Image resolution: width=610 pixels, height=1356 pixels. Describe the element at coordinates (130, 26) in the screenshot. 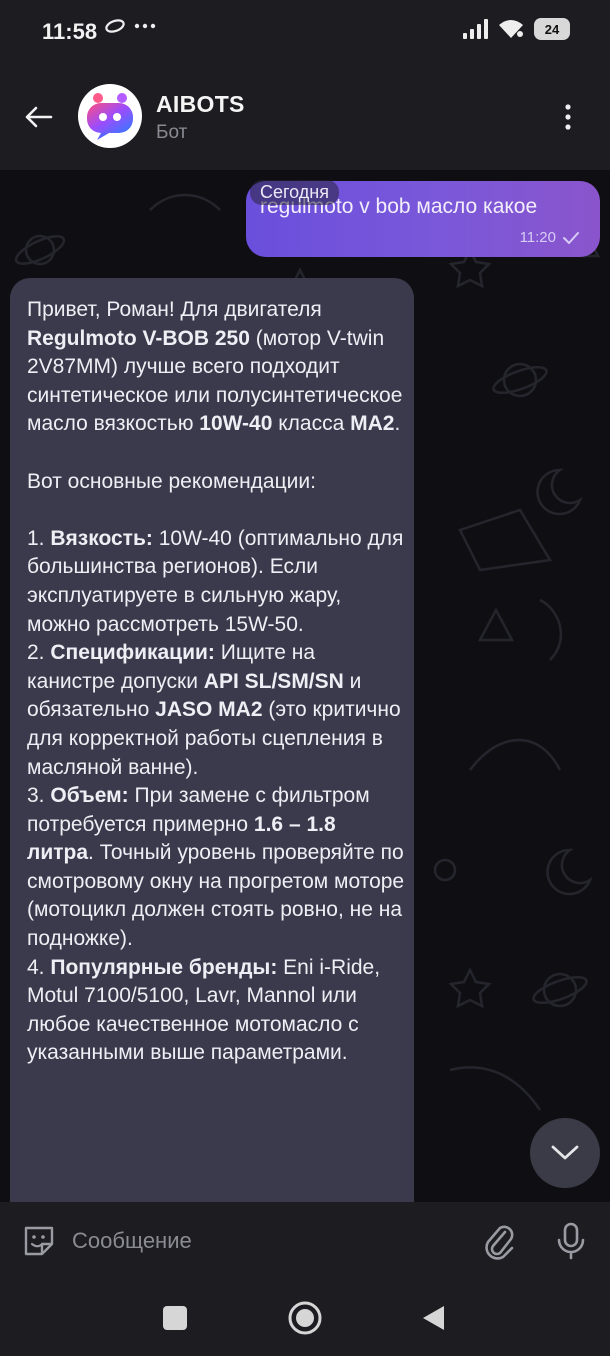

I see `status-left-icons` at that location.